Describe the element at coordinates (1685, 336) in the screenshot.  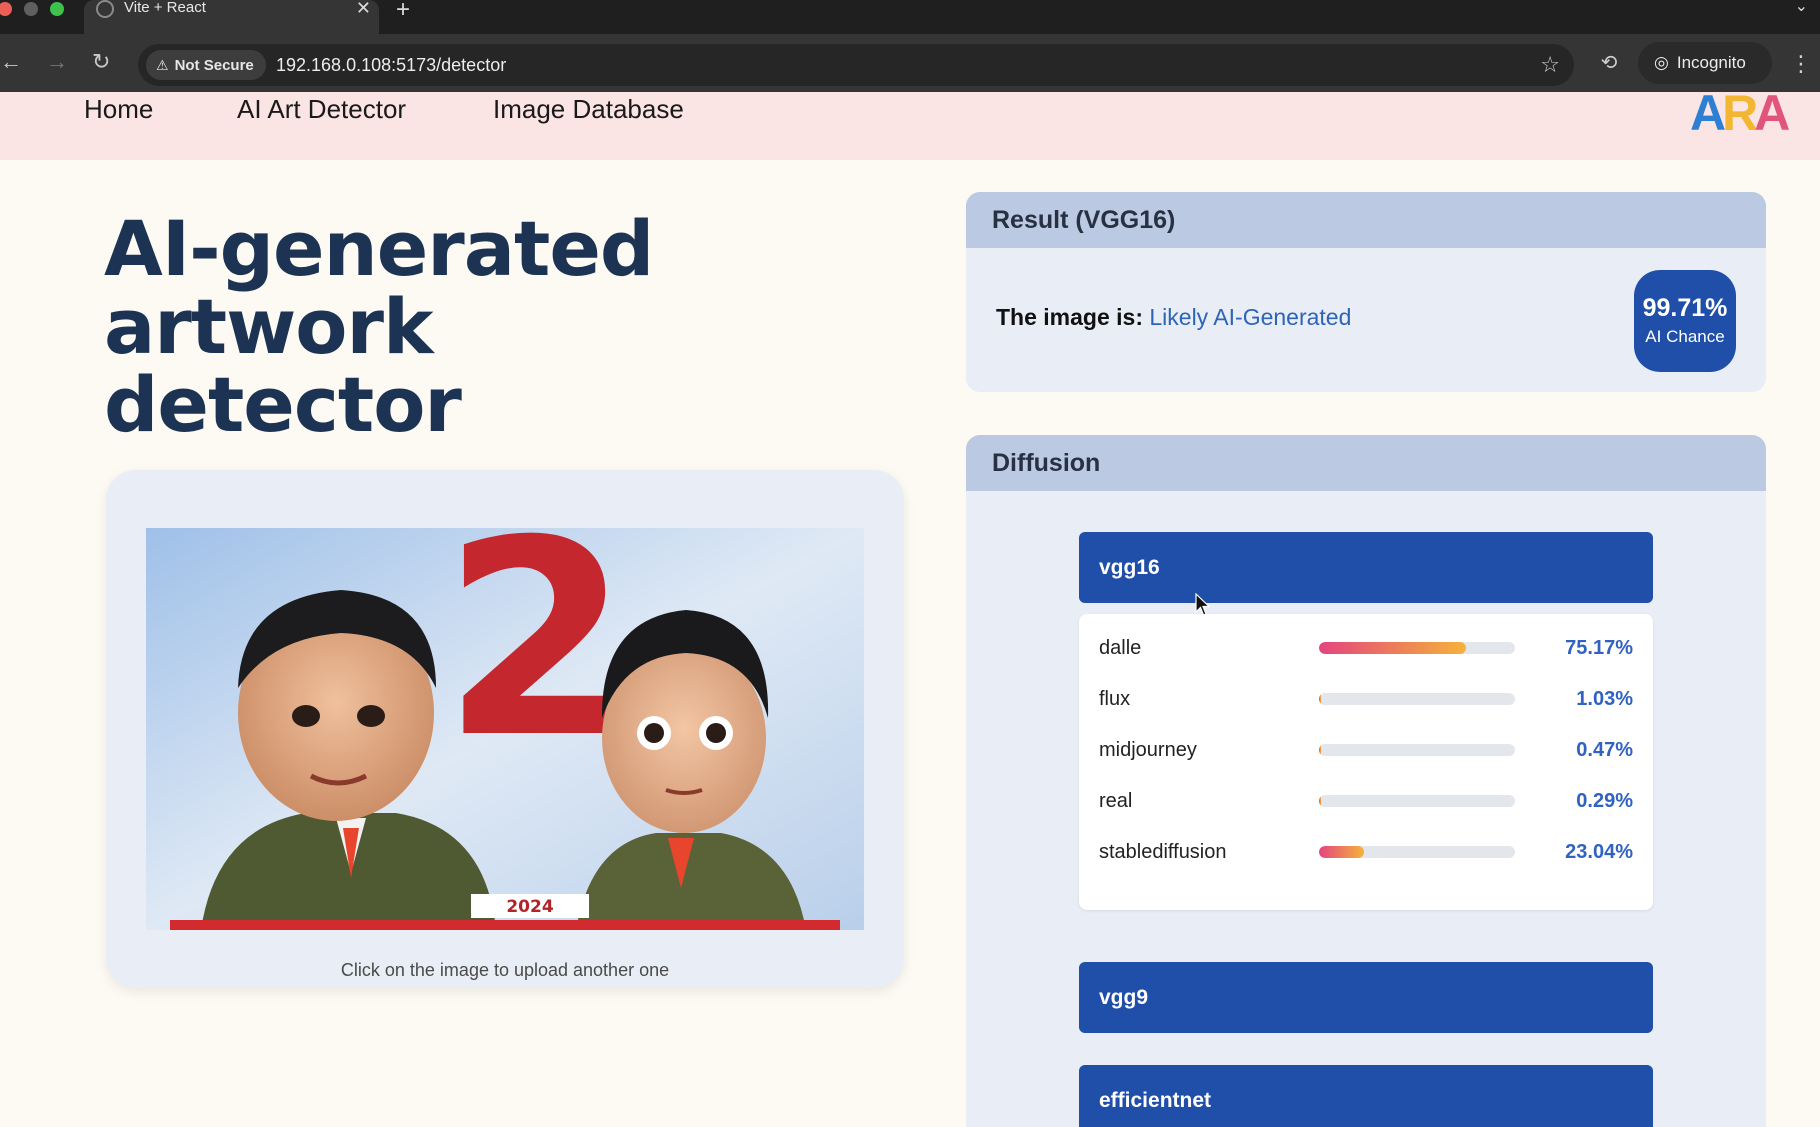
I see `ai-chance-label: AI Chance` at that location.